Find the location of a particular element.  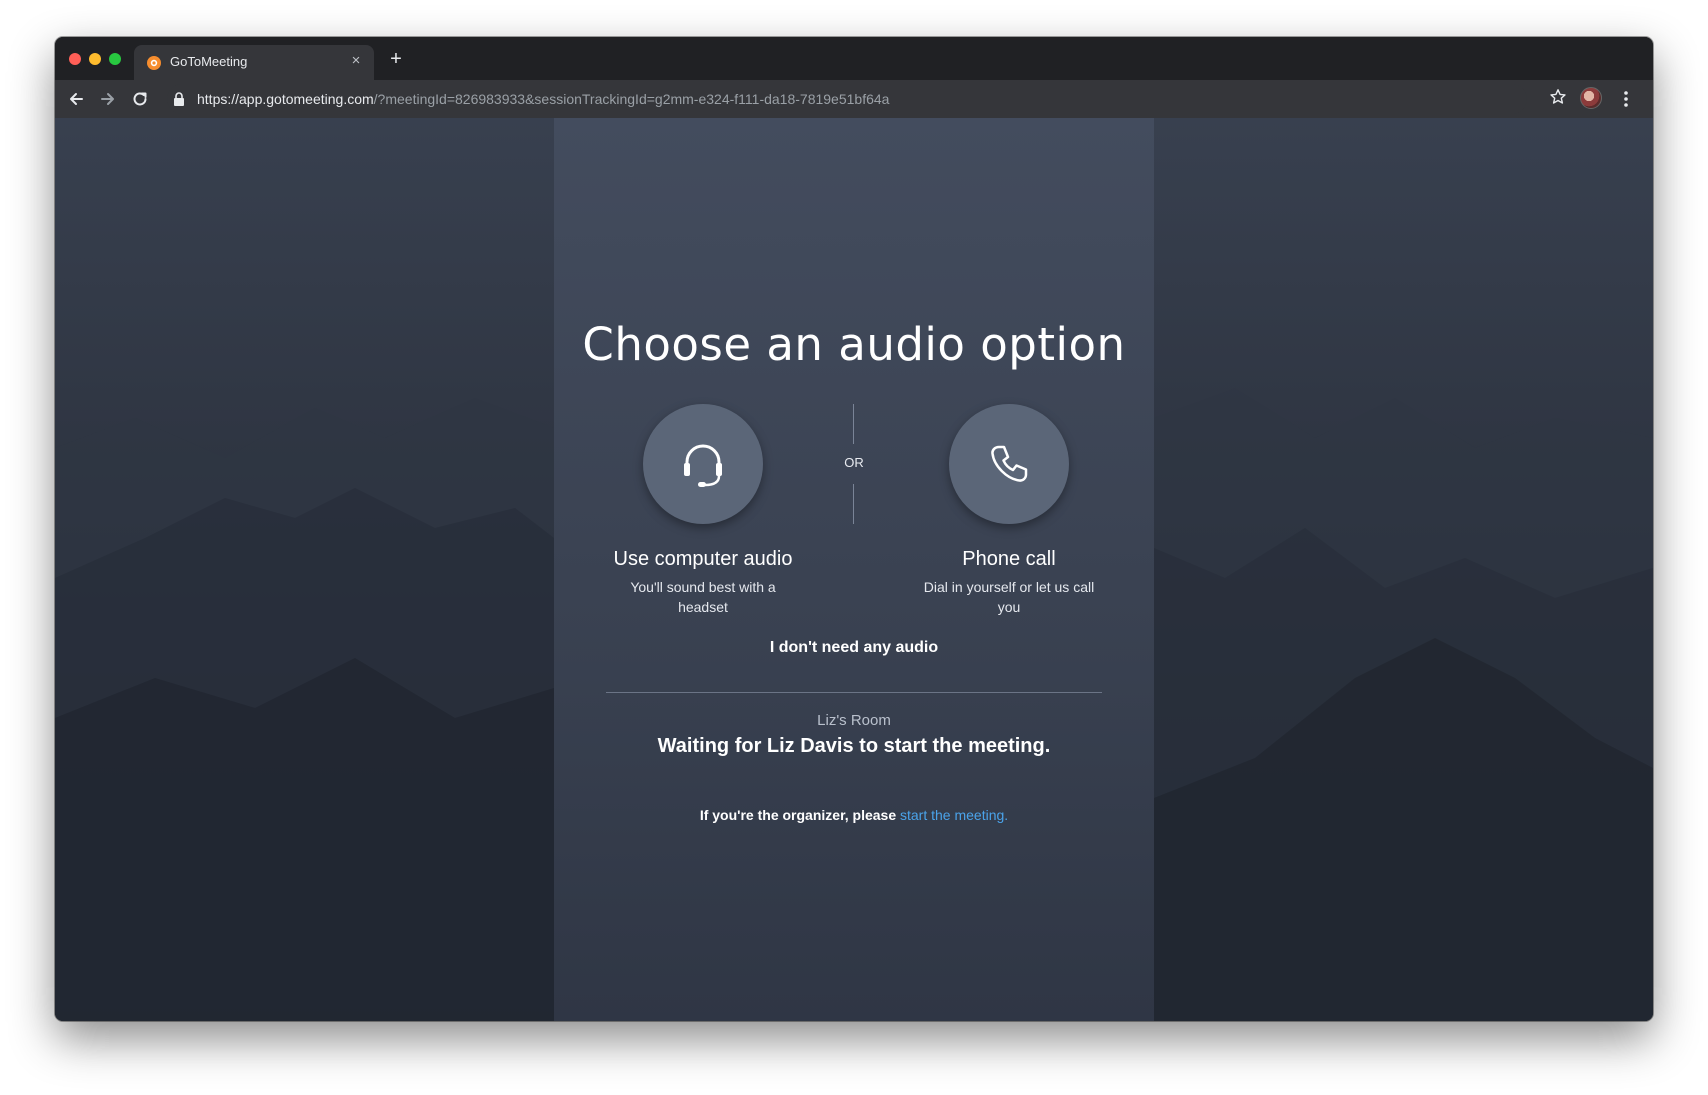

or-divider-top is located at coordinates (853, 424).